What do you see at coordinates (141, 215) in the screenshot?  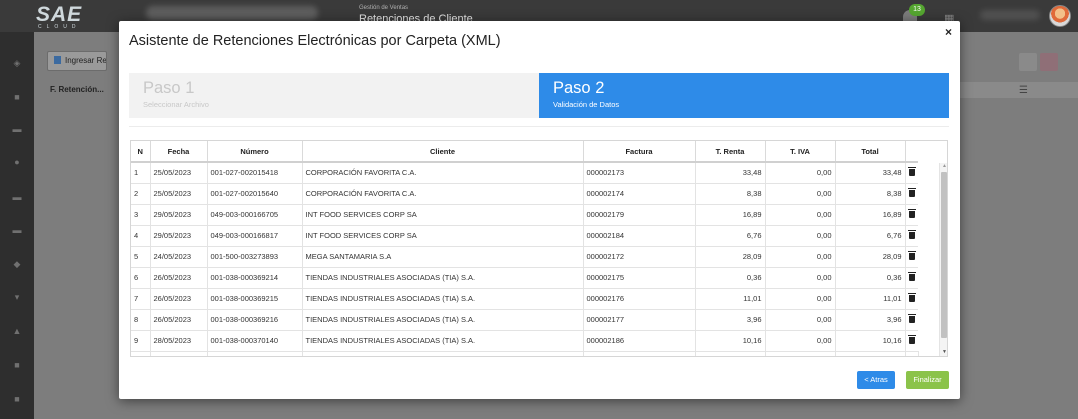 I see `cell-n: 3` at bounding box center [141, 215].